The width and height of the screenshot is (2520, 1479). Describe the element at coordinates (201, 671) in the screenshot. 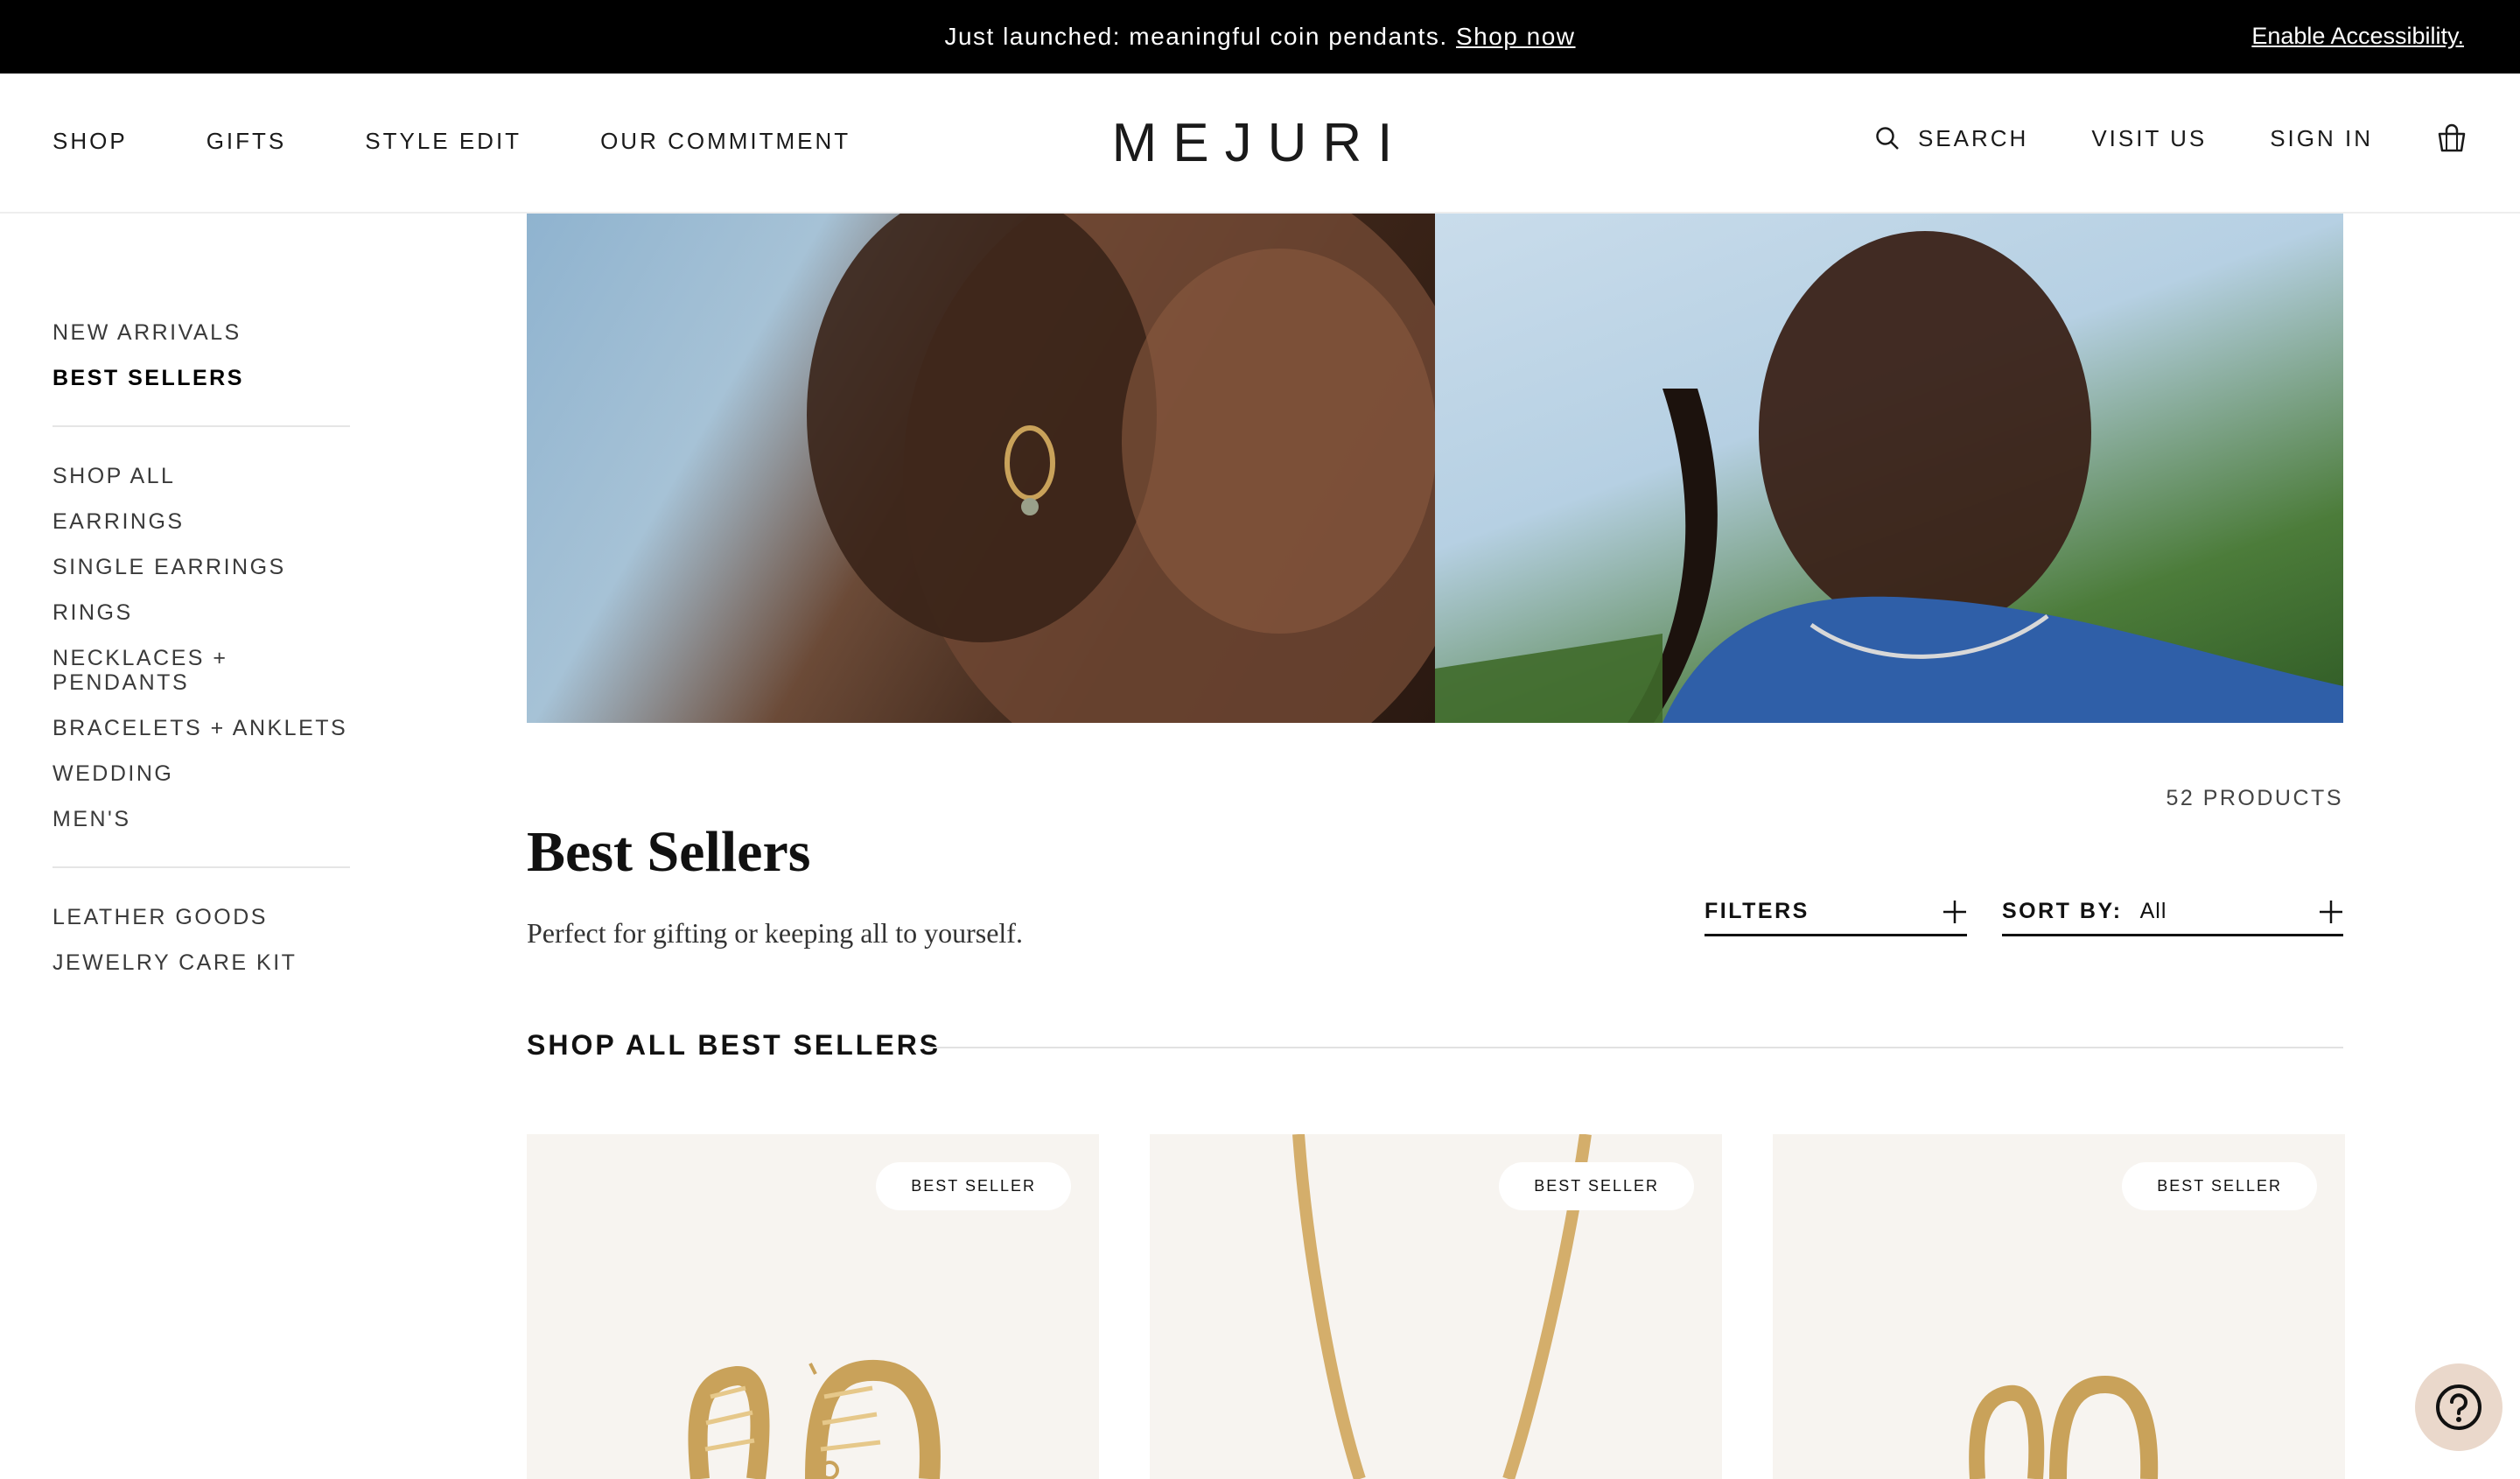

I see `sidebar-item-necklaces: NECKLACES + PENDANTS` at that location.